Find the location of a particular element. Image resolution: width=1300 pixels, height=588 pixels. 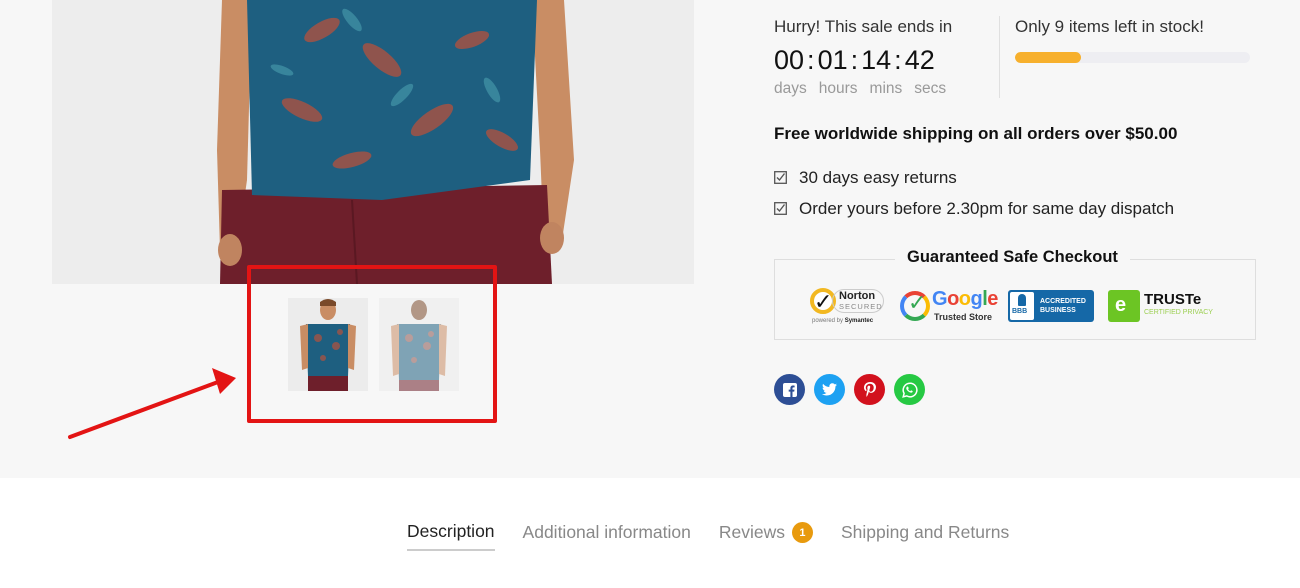

label-days: days is located at coordinates (790, 88).